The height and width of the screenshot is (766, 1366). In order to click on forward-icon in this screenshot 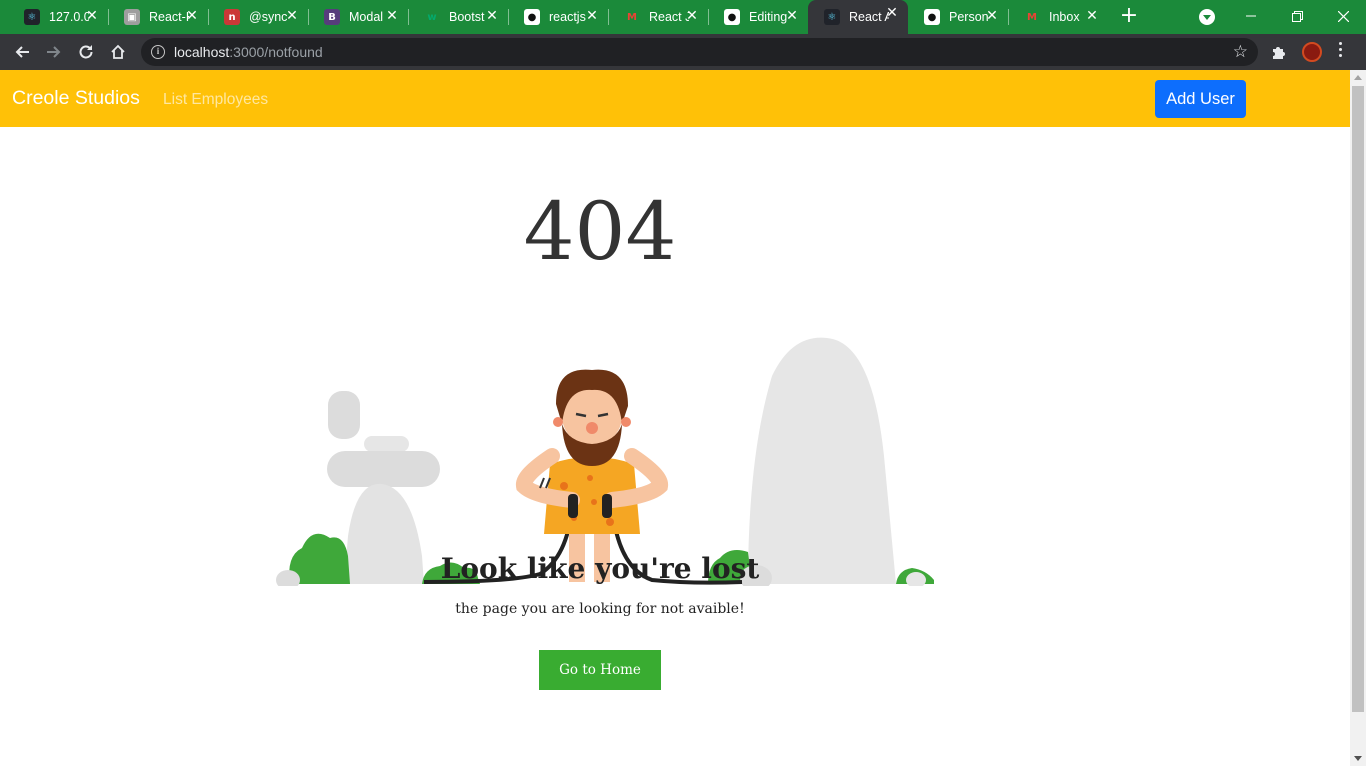, I will do `click(54, 52)`.